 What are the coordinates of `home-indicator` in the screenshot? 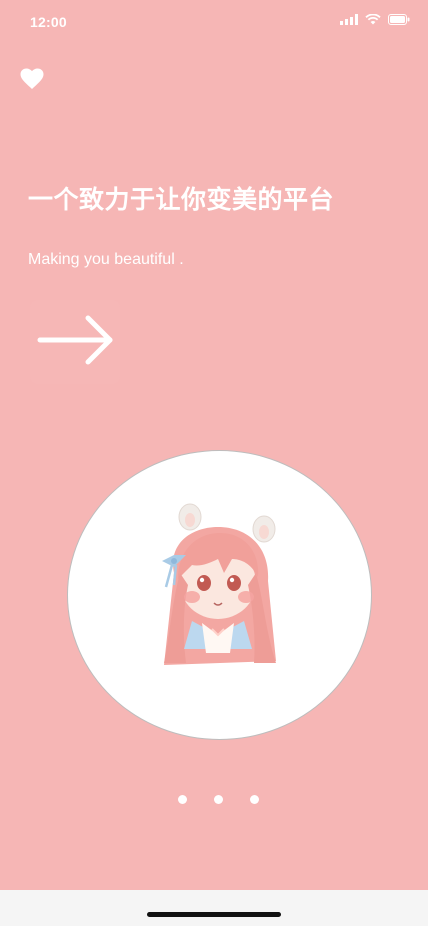 It's located at (214, 914).